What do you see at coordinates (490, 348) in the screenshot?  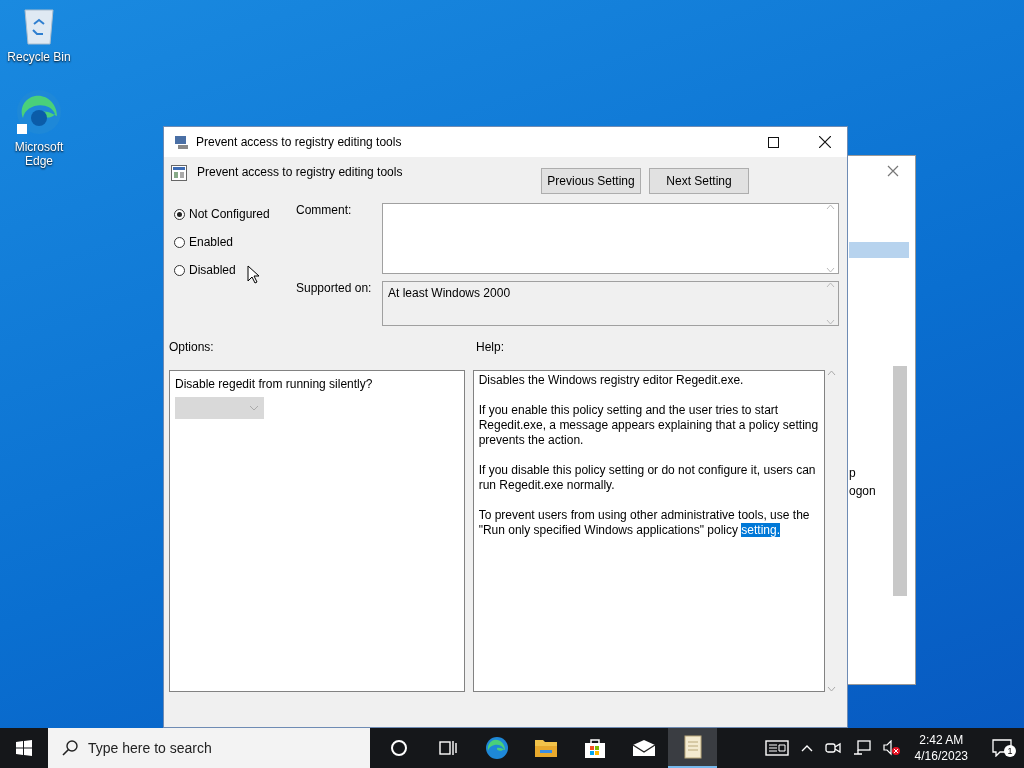 I see `help-label: Help:` at bounding box center [490, 348].